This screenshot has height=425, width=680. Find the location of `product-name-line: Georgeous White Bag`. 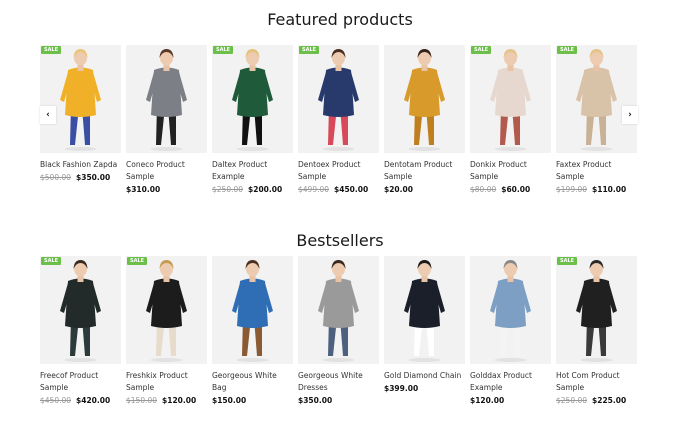

product-name-line: Georgeous White Bag is located at coordinates (244, 381).